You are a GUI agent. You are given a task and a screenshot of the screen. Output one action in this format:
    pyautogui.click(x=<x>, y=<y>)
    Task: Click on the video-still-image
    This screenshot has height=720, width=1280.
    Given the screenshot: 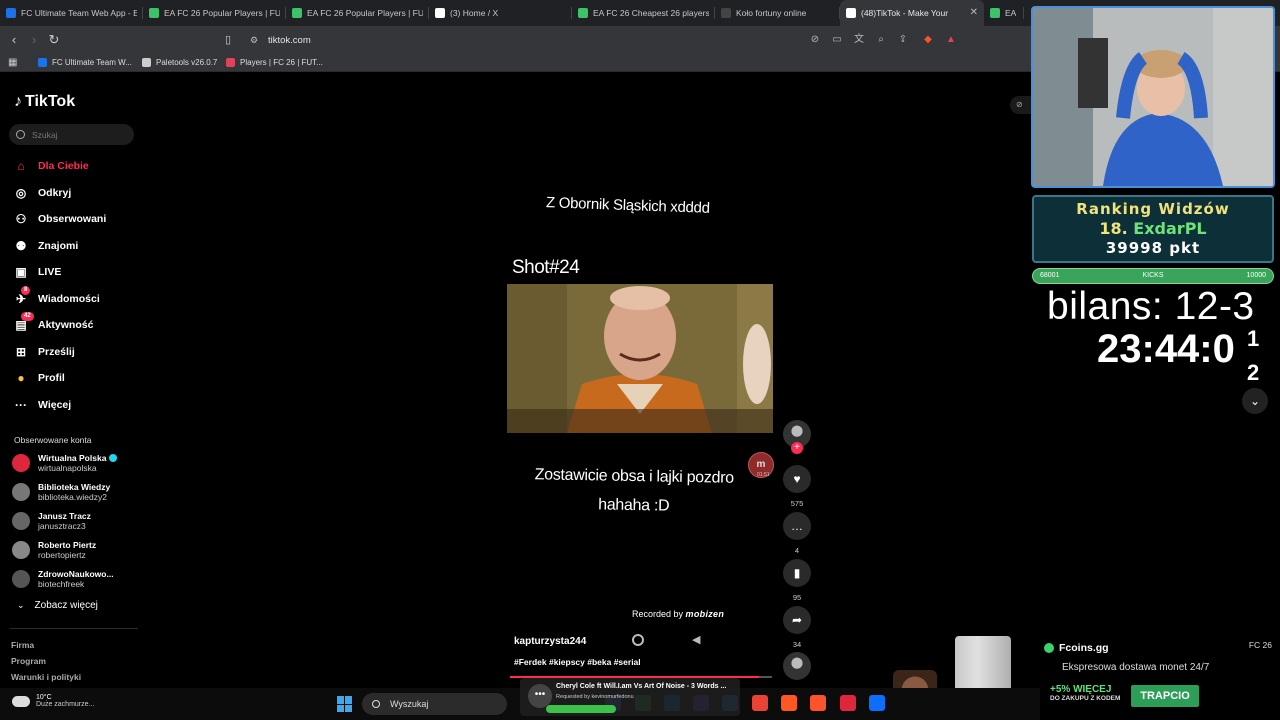 What is the action you would take?
    pyautogui.click(x=640, y=358)
    